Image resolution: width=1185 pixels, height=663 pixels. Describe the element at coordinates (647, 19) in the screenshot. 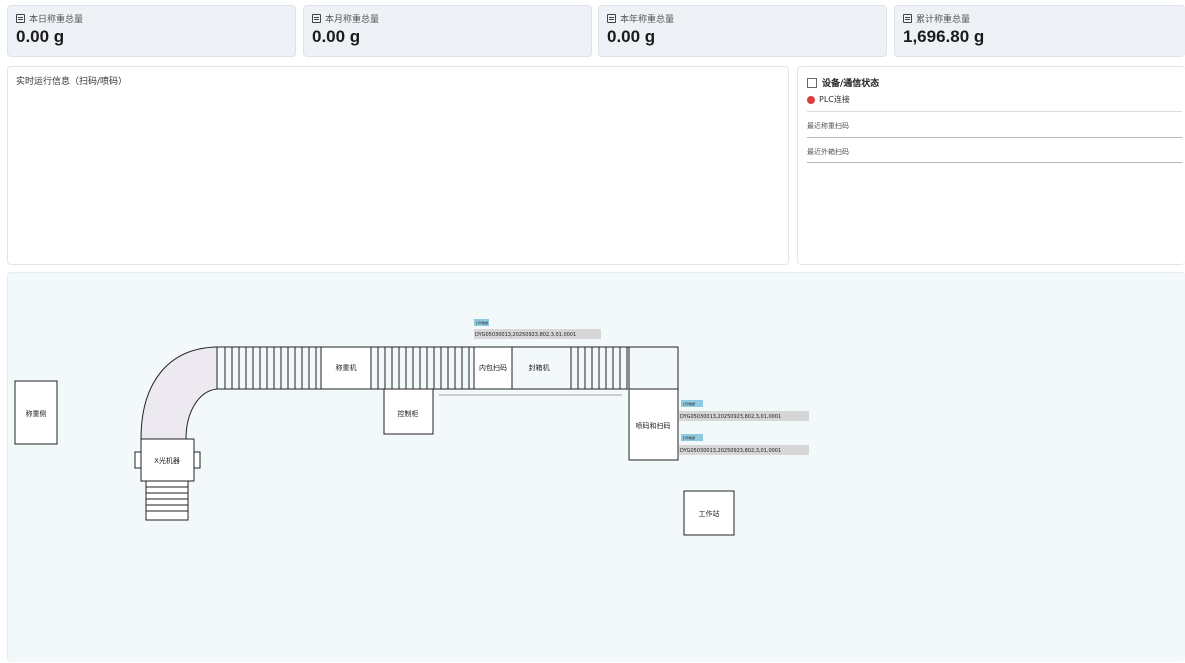

I see `stat-label: 本年称重总量` at that location.